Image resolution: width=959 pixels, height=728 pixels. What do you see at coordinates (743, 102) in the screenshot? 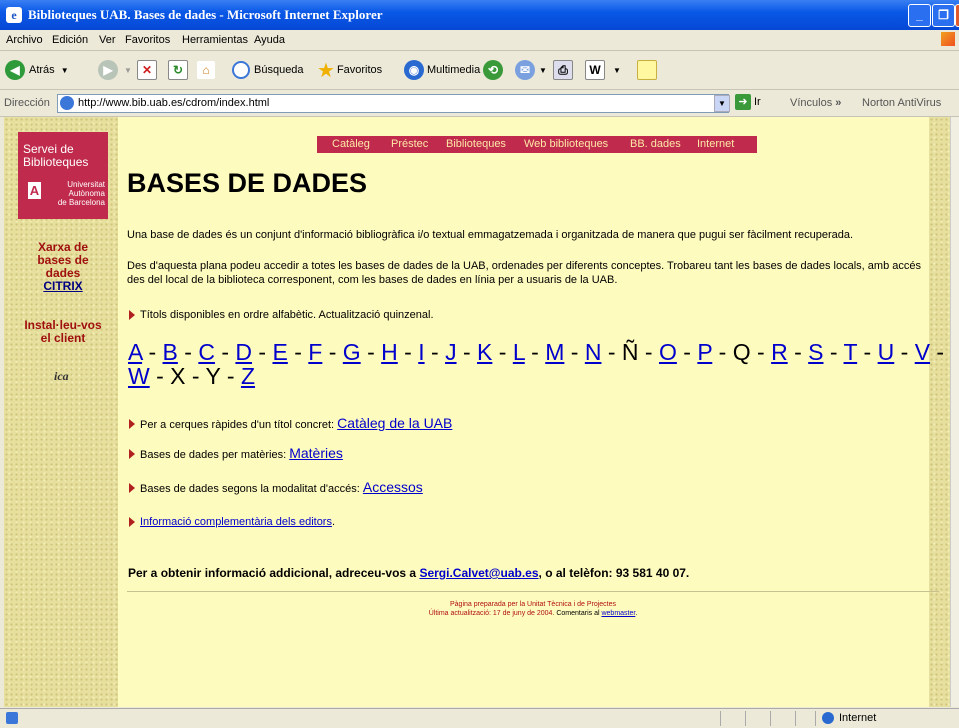
I see `go-arrow-icon: ➜` at bounding box center [743, 102].